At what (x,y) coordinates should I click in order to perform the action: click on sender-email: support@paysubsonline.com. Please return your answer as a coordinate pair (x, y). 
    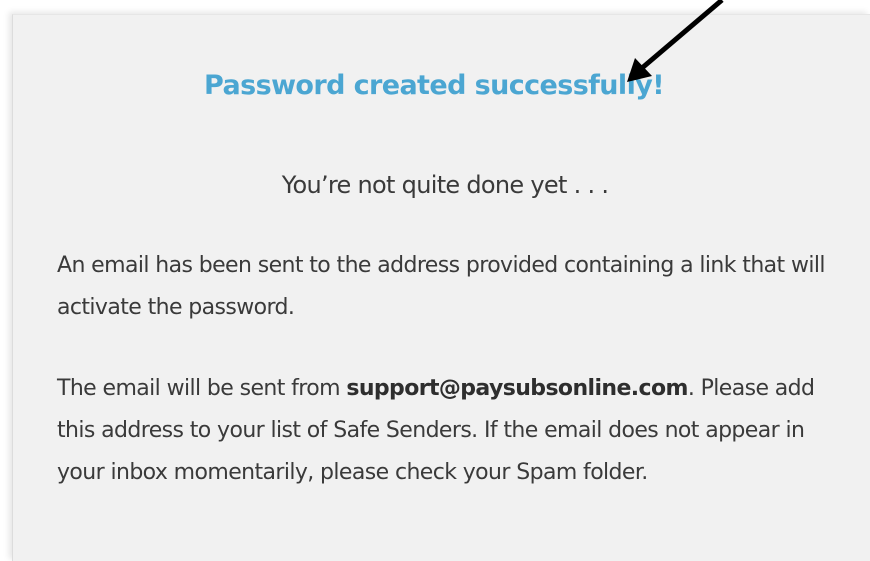
    Looking at the image, I should click on (517, 388).